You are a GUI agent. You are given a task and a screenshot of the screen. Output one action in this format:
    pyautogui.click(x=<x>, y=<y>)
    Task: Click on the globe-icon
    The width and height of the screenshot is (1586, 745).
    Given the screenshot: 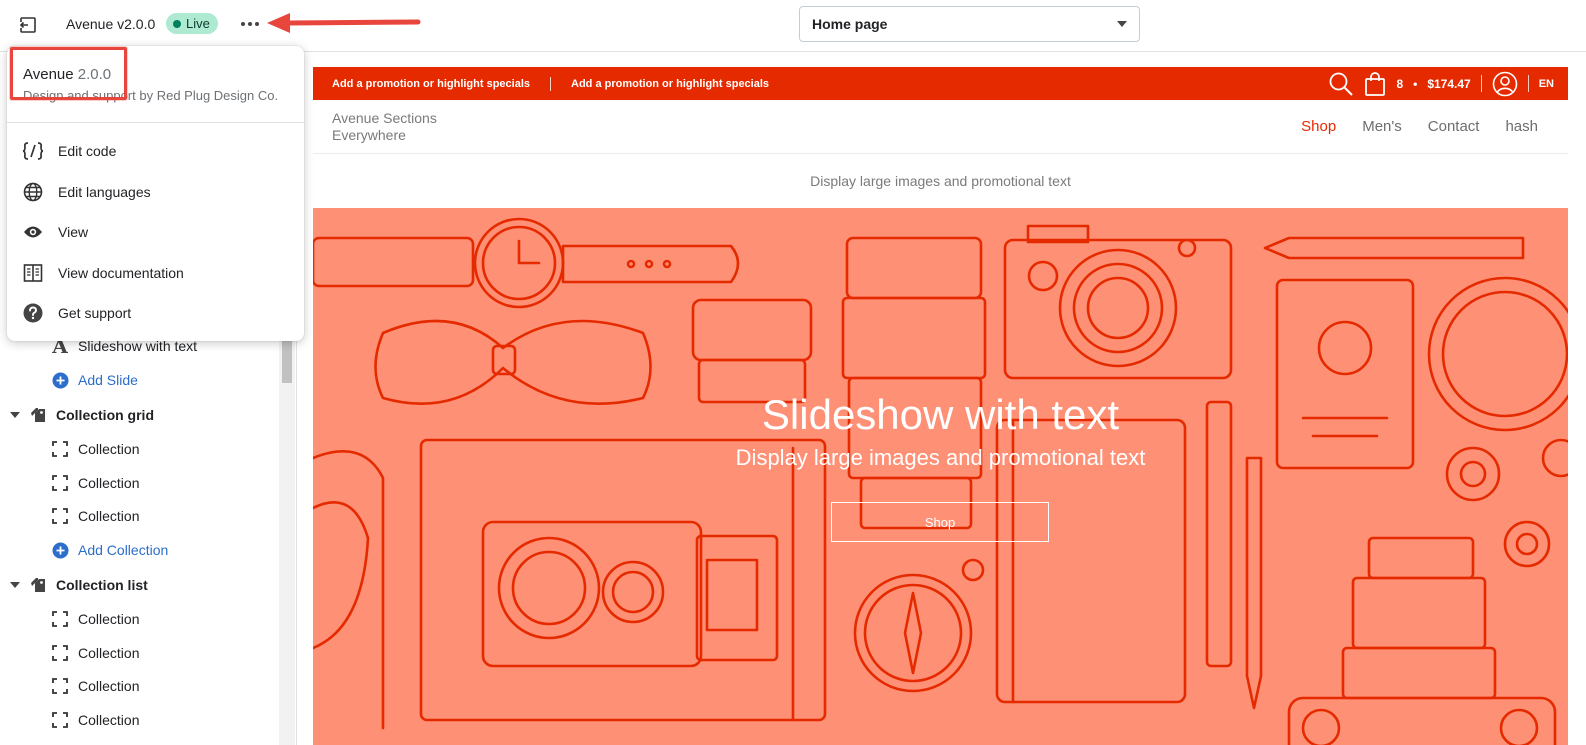 What is the action you would take?
    pyautogui.click(x=33, y=192)
    